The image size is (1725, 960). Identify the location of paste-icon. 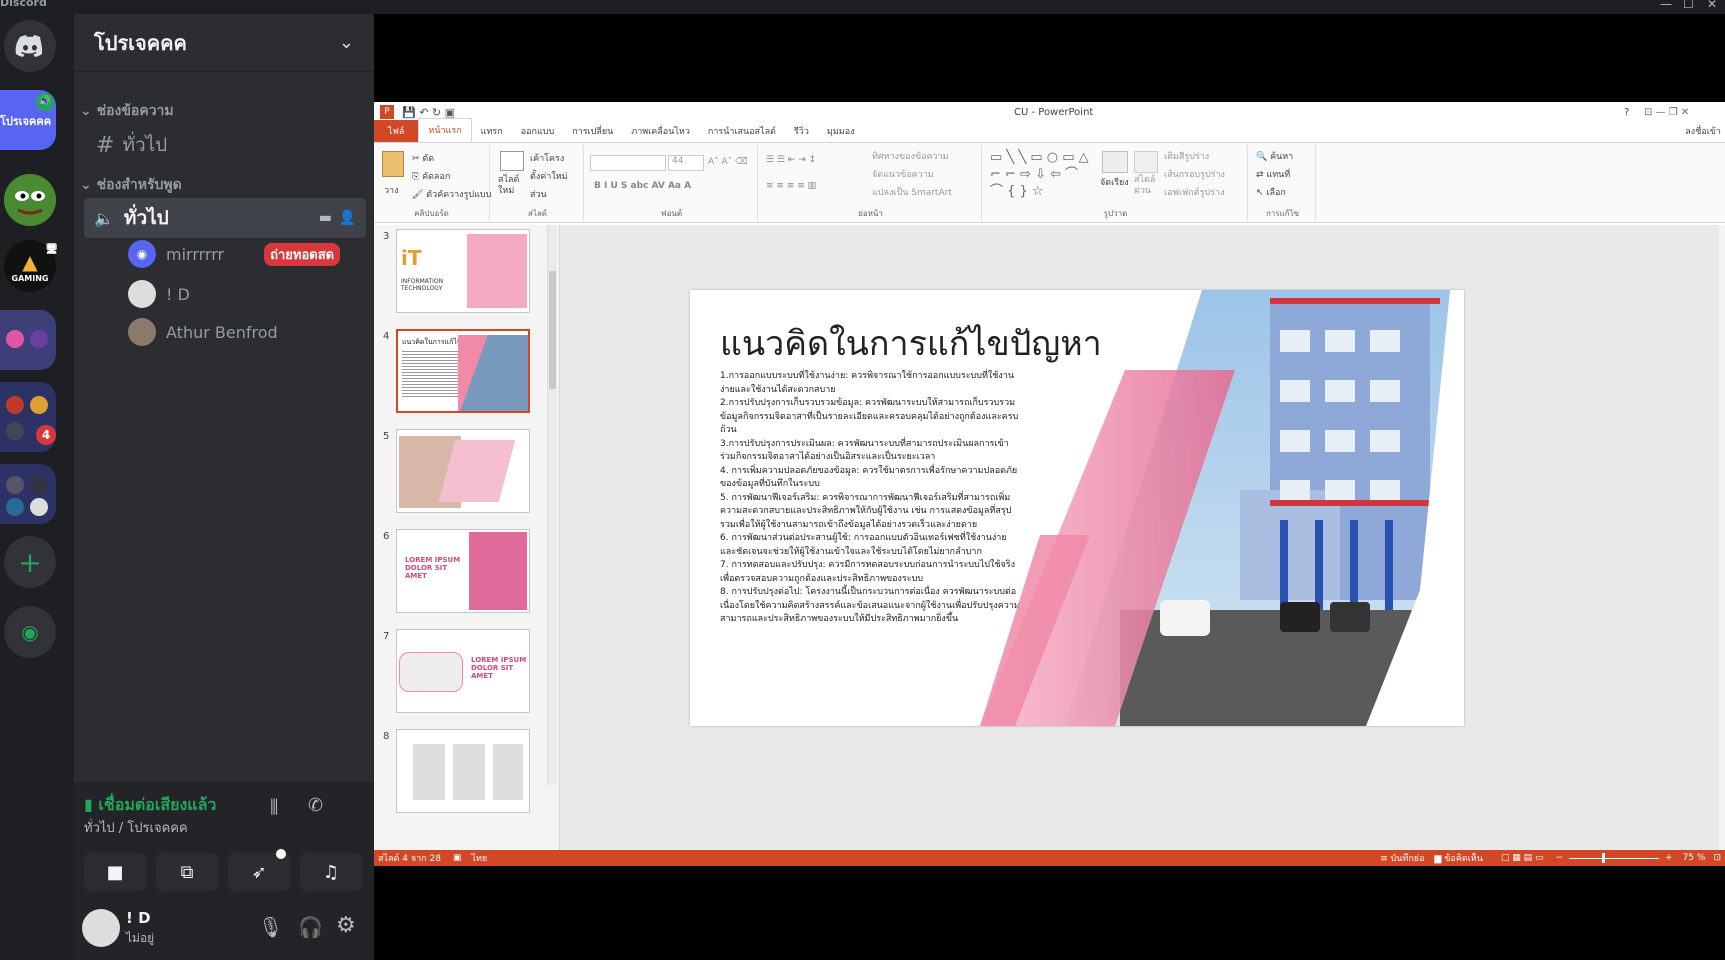
(393, 164).